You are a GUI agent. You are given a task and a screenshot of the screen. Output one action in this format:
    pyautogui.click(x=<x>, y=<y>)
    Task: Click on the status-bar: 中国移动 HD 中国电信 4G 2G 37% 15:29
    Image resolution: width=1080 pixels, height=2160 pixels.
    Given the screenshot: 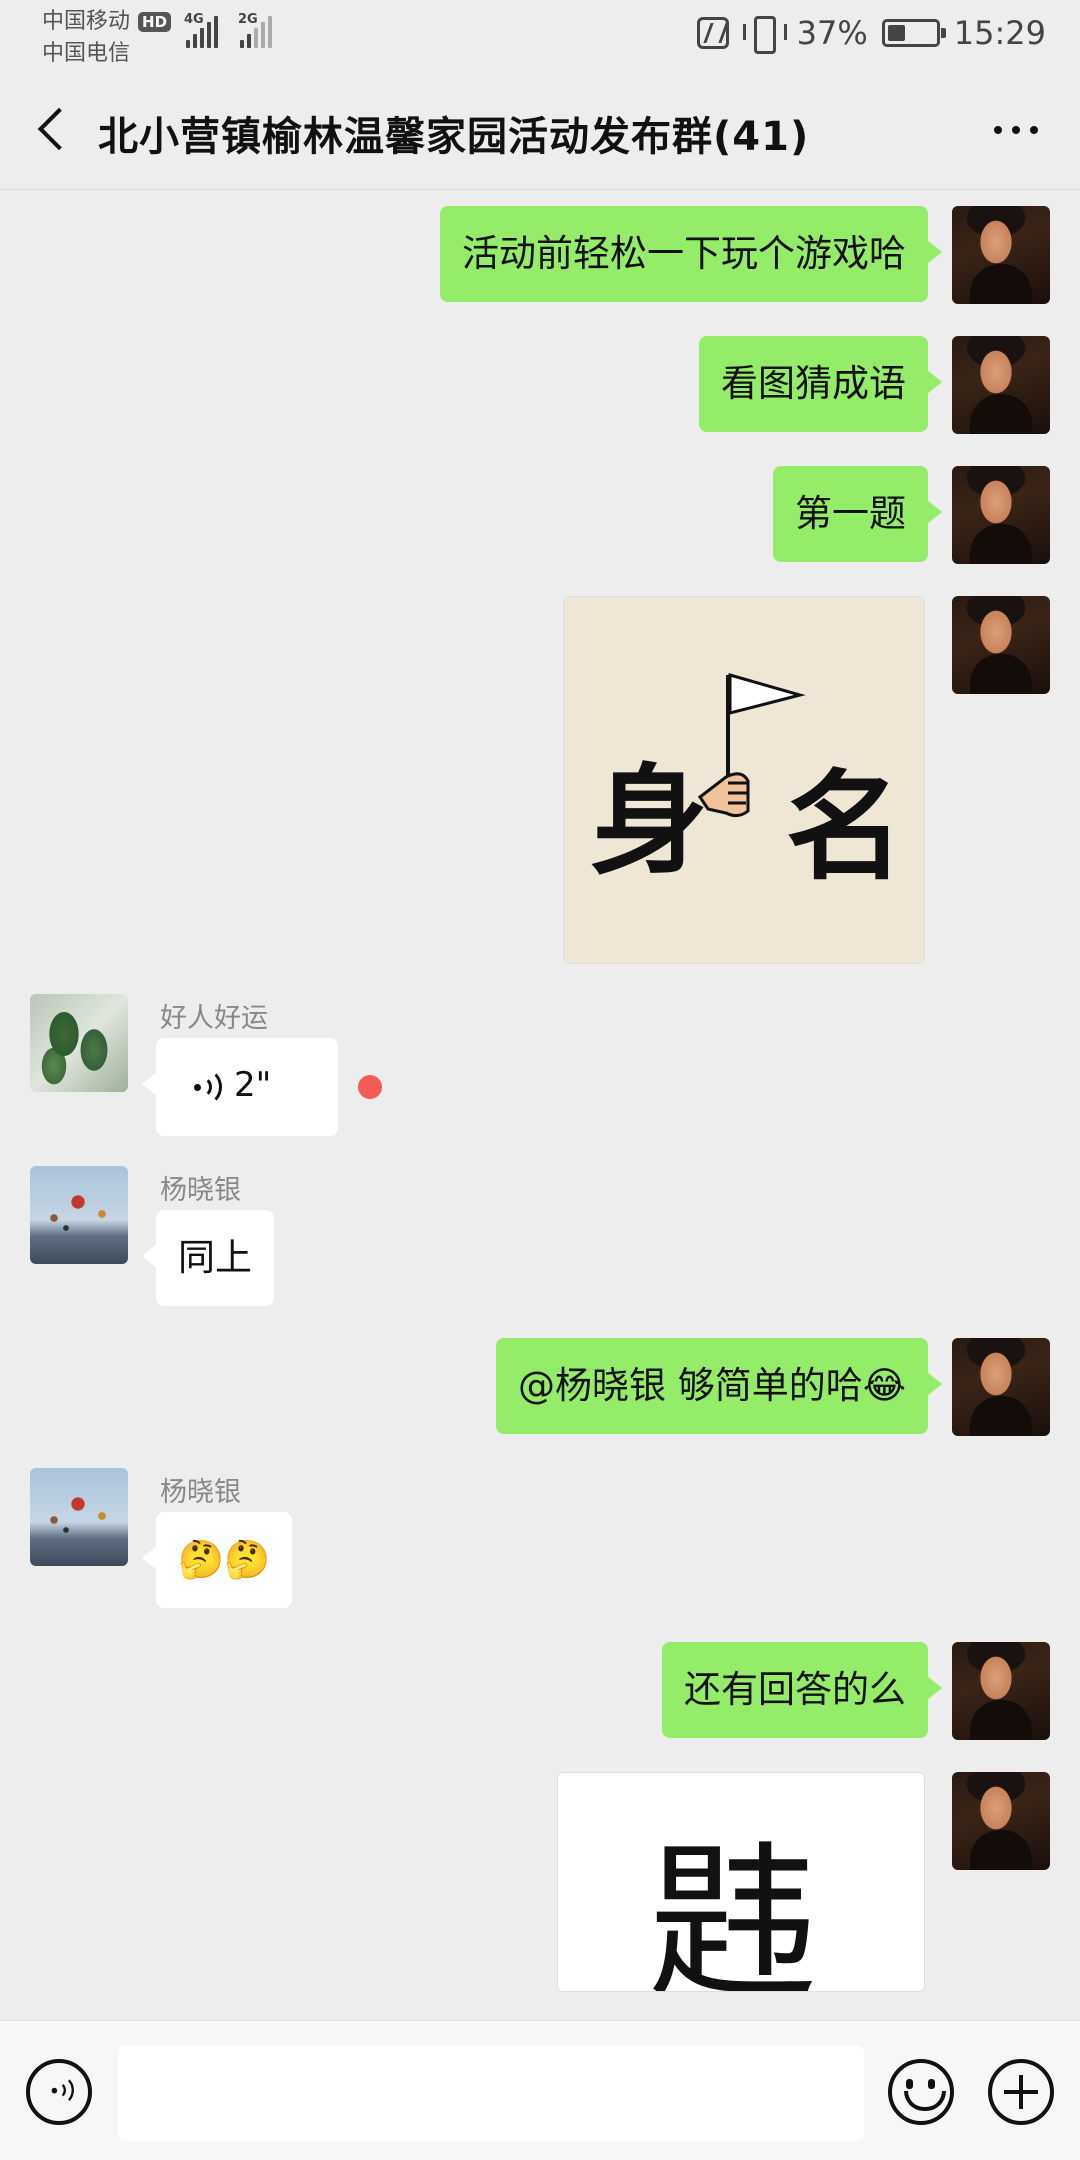 What is the action you would take?
    pyautogui.click(x=540, y=36)
    